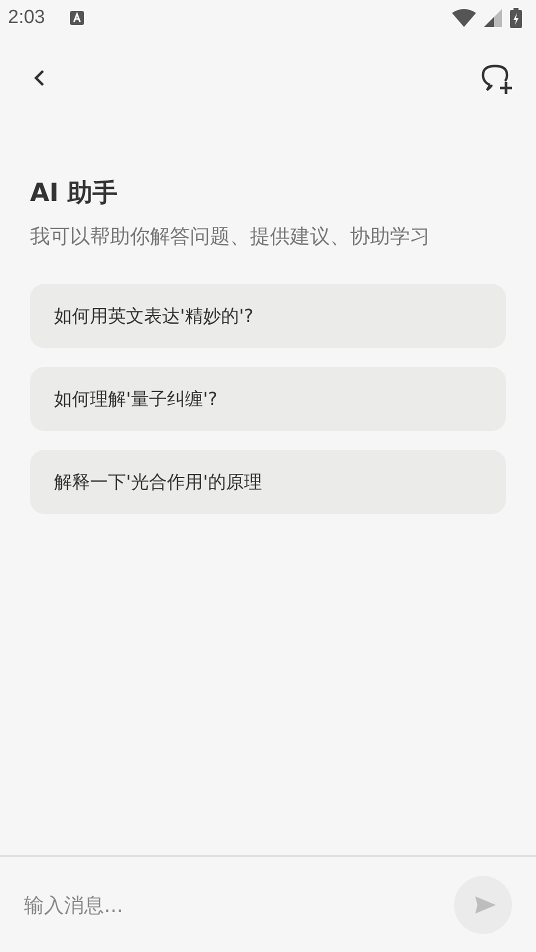 Image resolution: width=536 pixels, height=952 pixels. What do you see at coordinates (74, 193) in the screenshot?
I see `assistant-title: AI 助手` at bounding box center [74, 193].